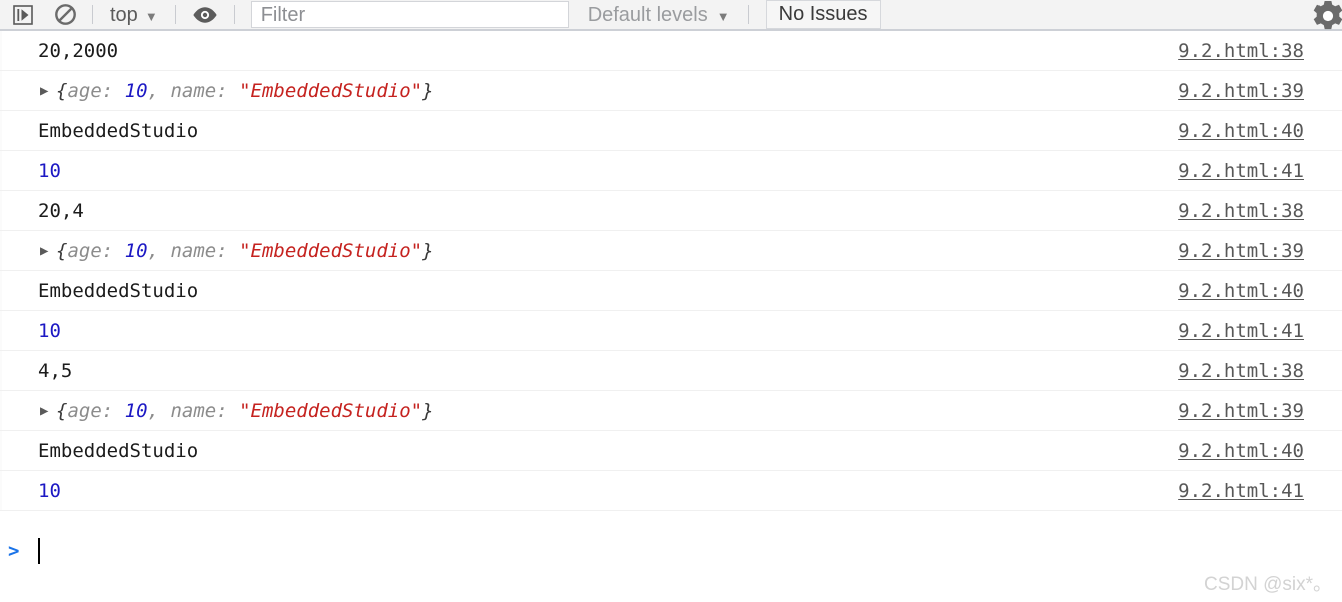  I want to click on console-message-text: 10, so click(49, 330).